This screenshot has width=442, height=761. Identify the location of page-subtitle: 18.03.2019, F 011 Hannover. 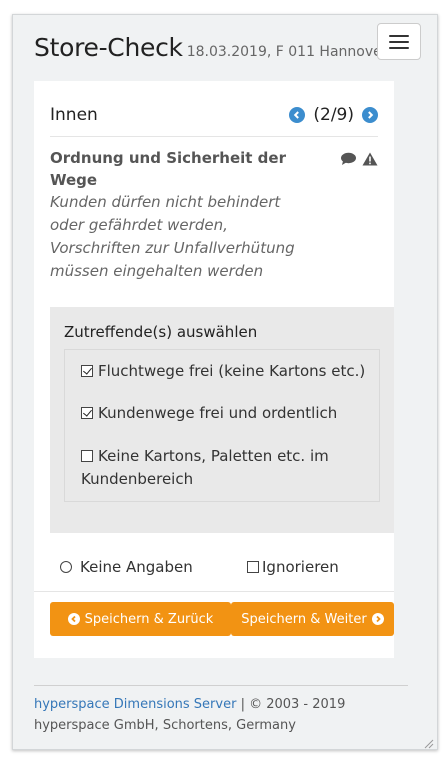
(287, 52).